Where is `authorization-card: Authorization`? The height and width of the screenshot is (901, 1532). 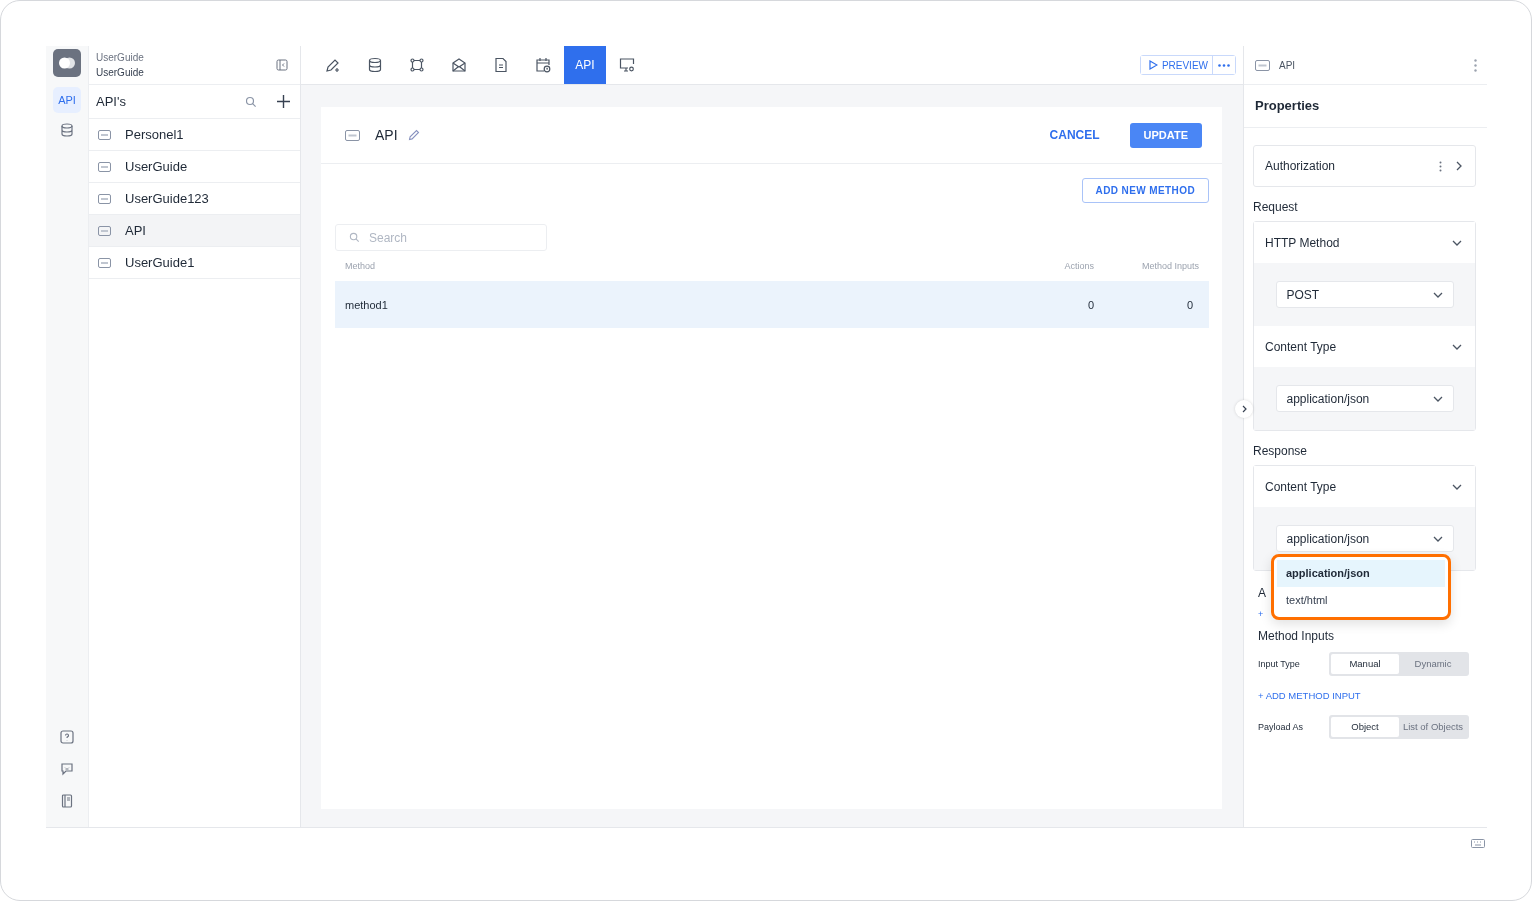 authorization-card: Authorization is located at coordinates (1364, 166).